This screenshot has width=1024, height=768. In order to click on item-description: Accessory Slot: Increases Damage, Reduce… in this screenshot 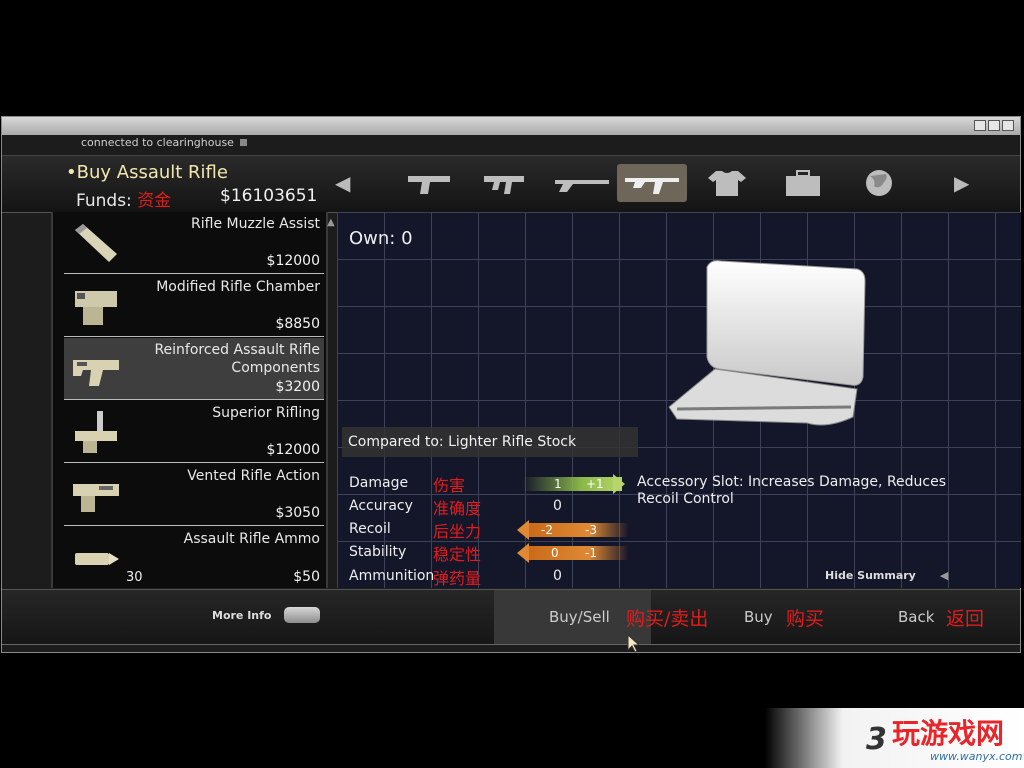, I will do `click(792, 490)`.